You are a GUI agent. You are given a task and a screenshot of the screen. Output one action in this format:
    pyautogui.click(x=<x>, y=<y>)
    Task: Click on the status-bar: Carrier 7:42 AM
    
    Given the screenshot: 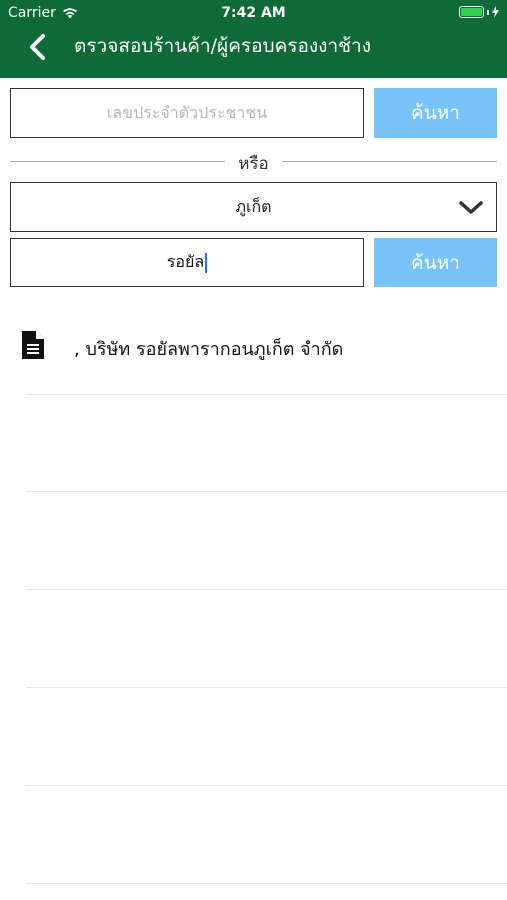 What is the action you would take?
    pyautogui.click(x=253, y=13)
    